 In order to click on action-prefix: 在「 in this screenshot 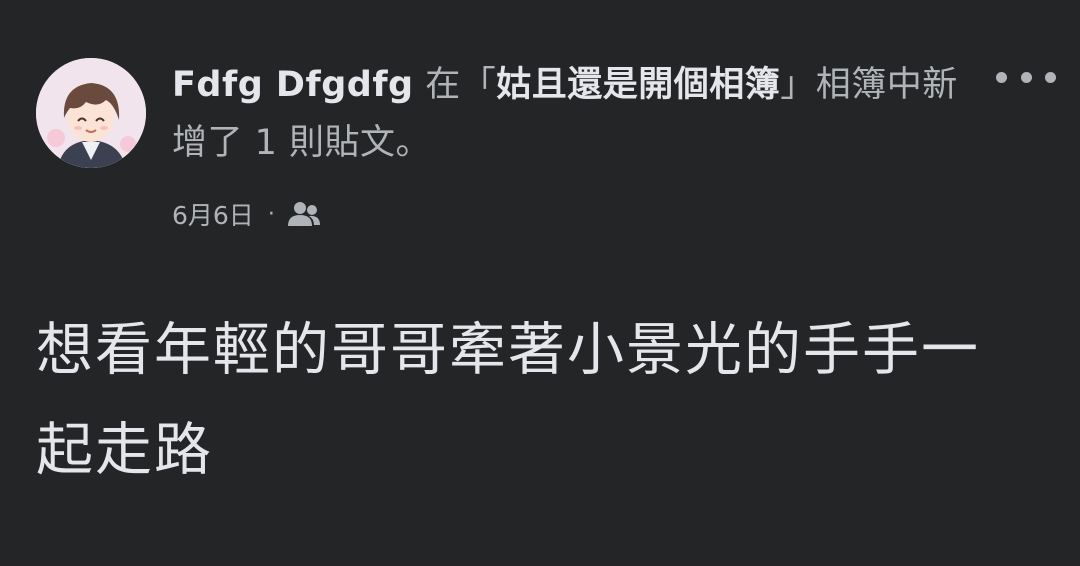, I will do `click(455, 85)`.